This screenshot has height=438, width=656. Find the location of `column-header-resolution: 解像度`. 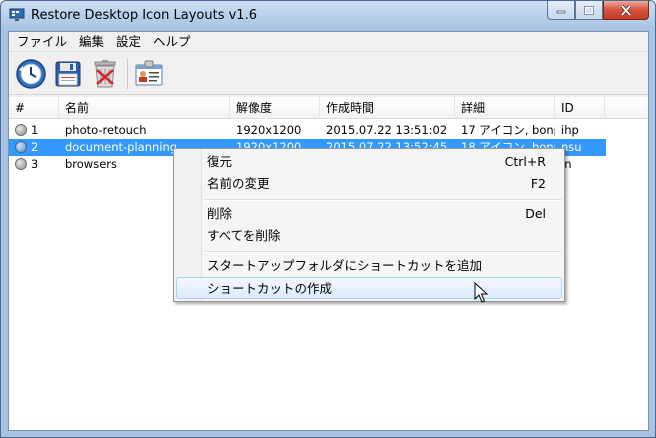

column-header-resolution: 解像度 is located at coordinates (275, 108).